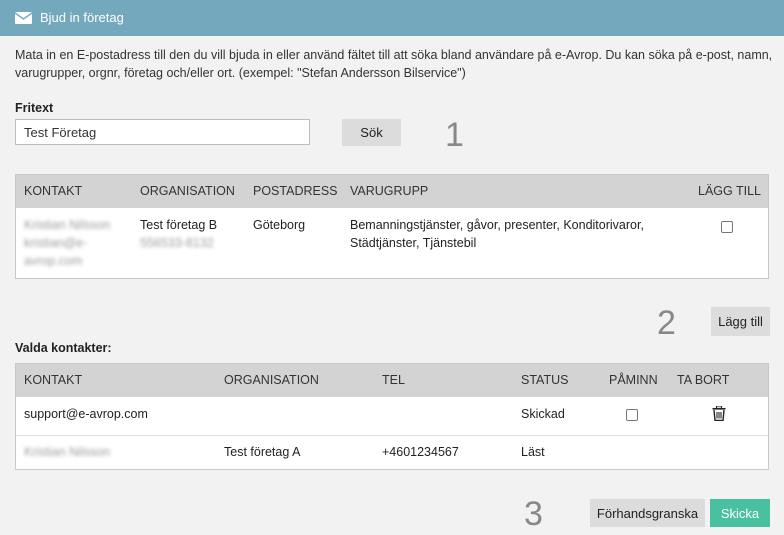 The width and height of the screenshot is (784, 535). Describe the element at coordinates (295, 191) in the screenshot. I see `col-postadress: POSTADRESS` at that location.